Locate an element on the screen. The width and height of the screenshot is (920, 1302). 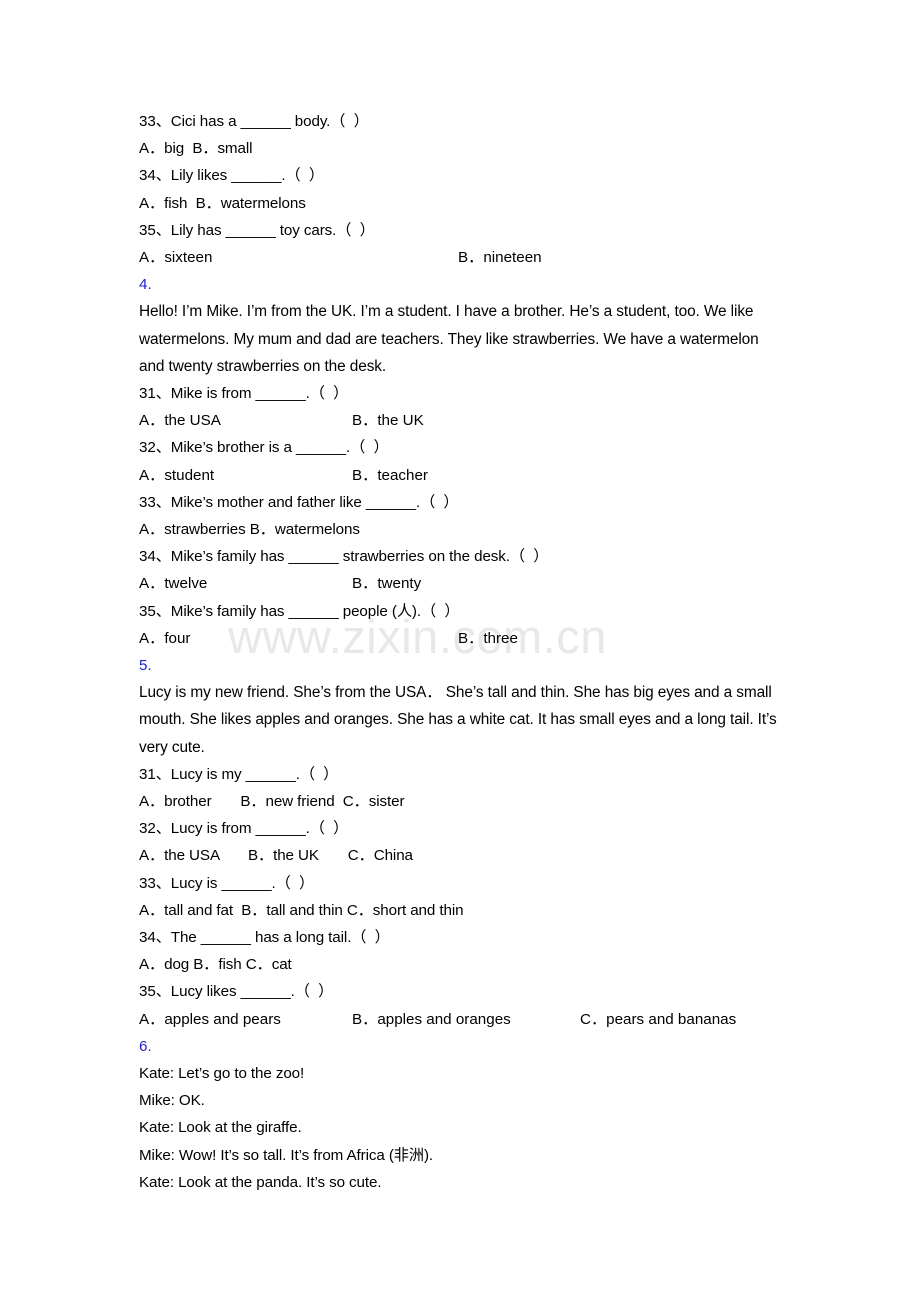
section-number: 4. is located at coordinates (145, 285).